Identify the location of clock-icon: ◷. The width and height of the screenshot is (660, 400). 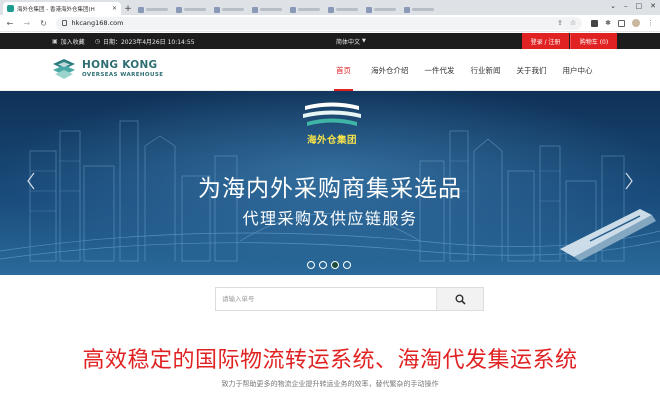
(97, 41).